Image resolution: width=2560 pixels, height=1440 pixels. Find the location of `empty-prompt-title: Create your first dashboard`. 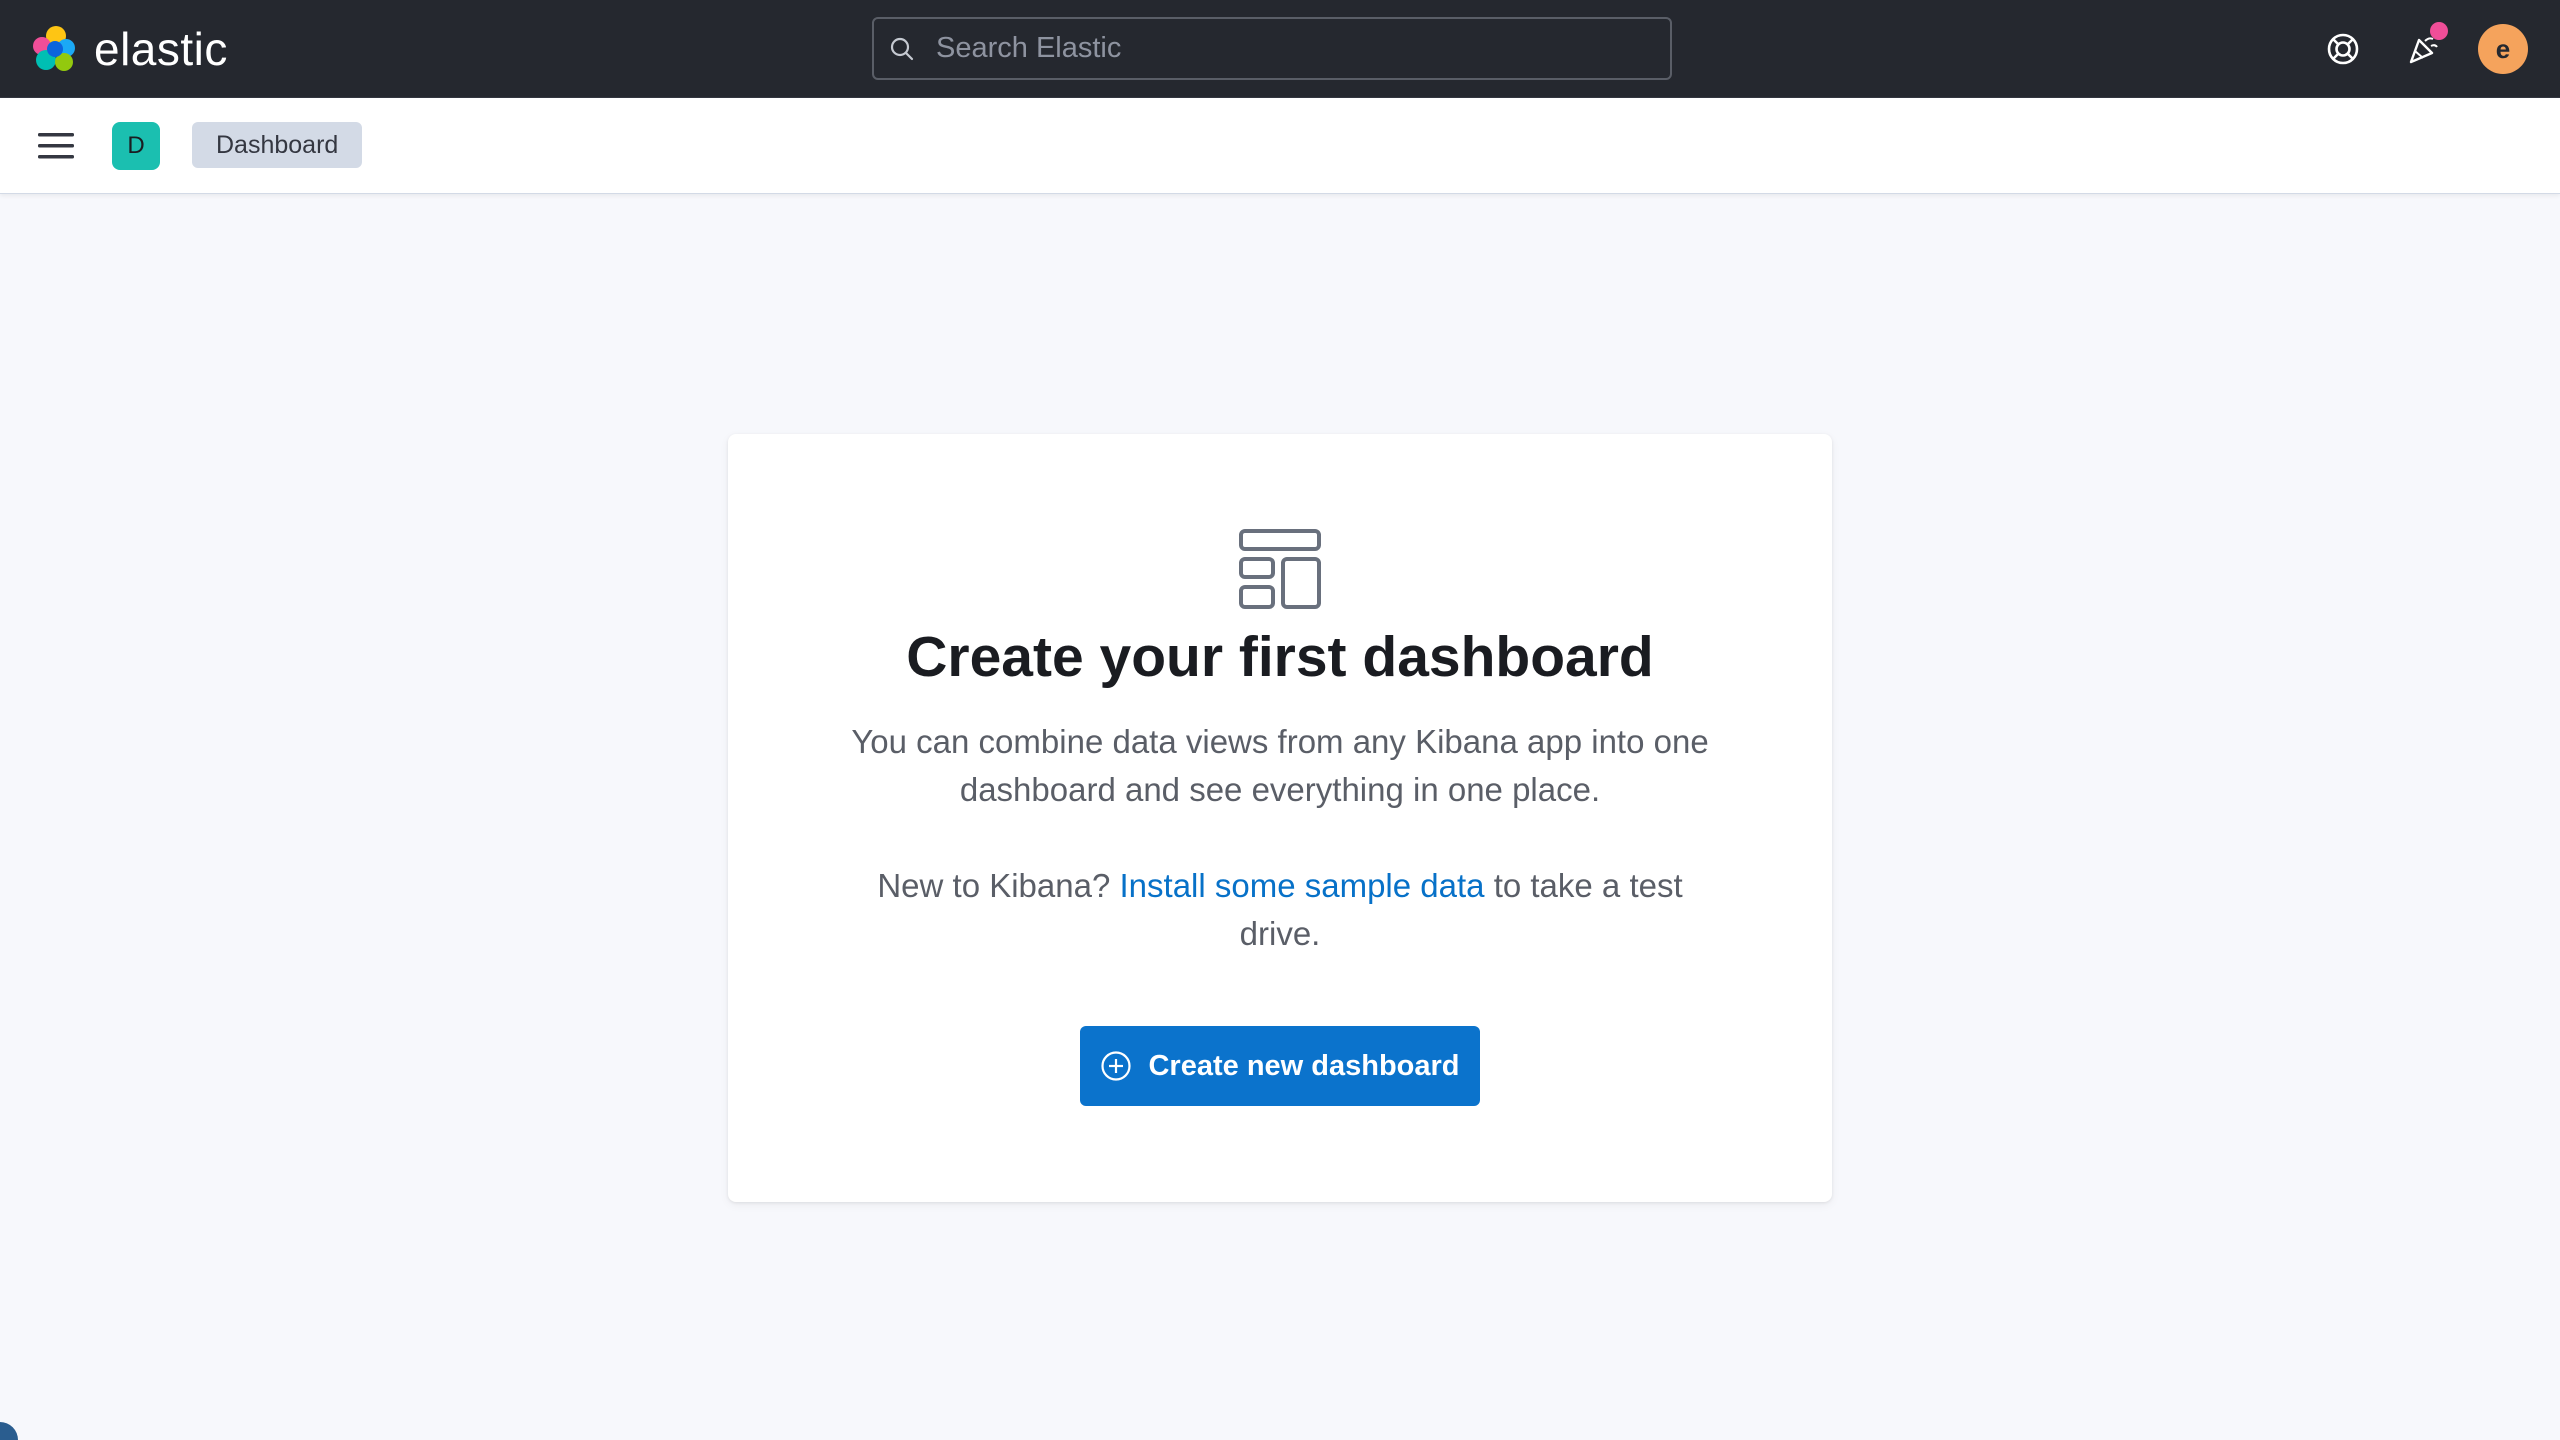

empty-prompt-title: Create your first dashboard is located at coordinates (1280, 657).